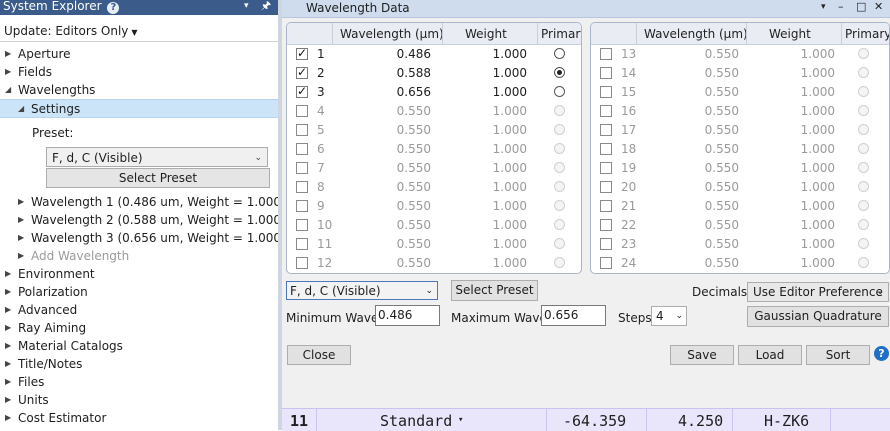 Image resolution: width=890 pixels, height=431 pixels. I want to click on table-row: 23 0.550 1.000, so click(740, 244).